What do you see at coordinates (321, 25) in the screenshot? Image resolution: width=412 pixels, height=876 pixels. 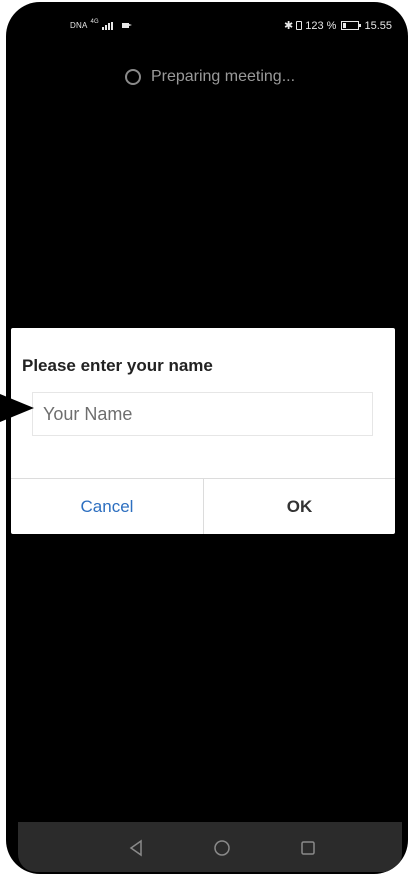 I see `battery-percent: 123 %` at bounding box center [321, 25].